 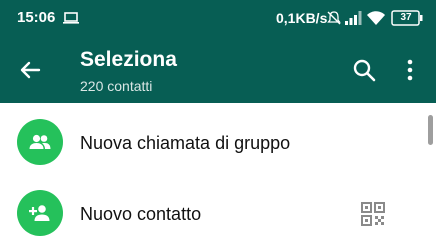 What do you see at coordinates (71, 18) in the screenshot?
I see `laptop-icon` at bounding box center [71, 18].